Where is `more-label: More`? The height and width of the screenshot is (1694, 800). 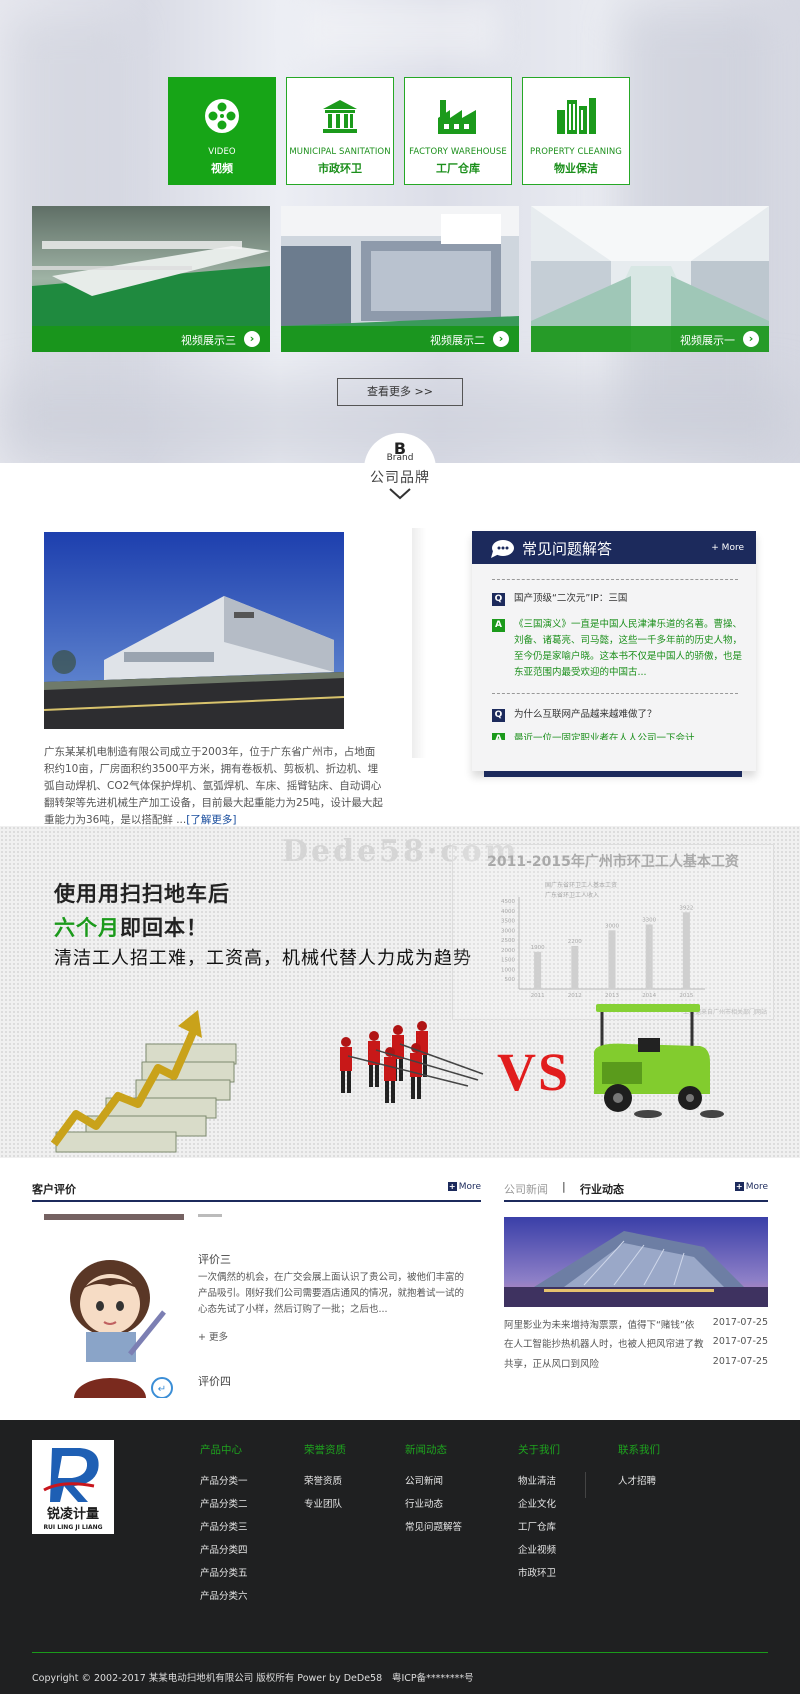 more-label: More is located at coordinates (756, 1187).